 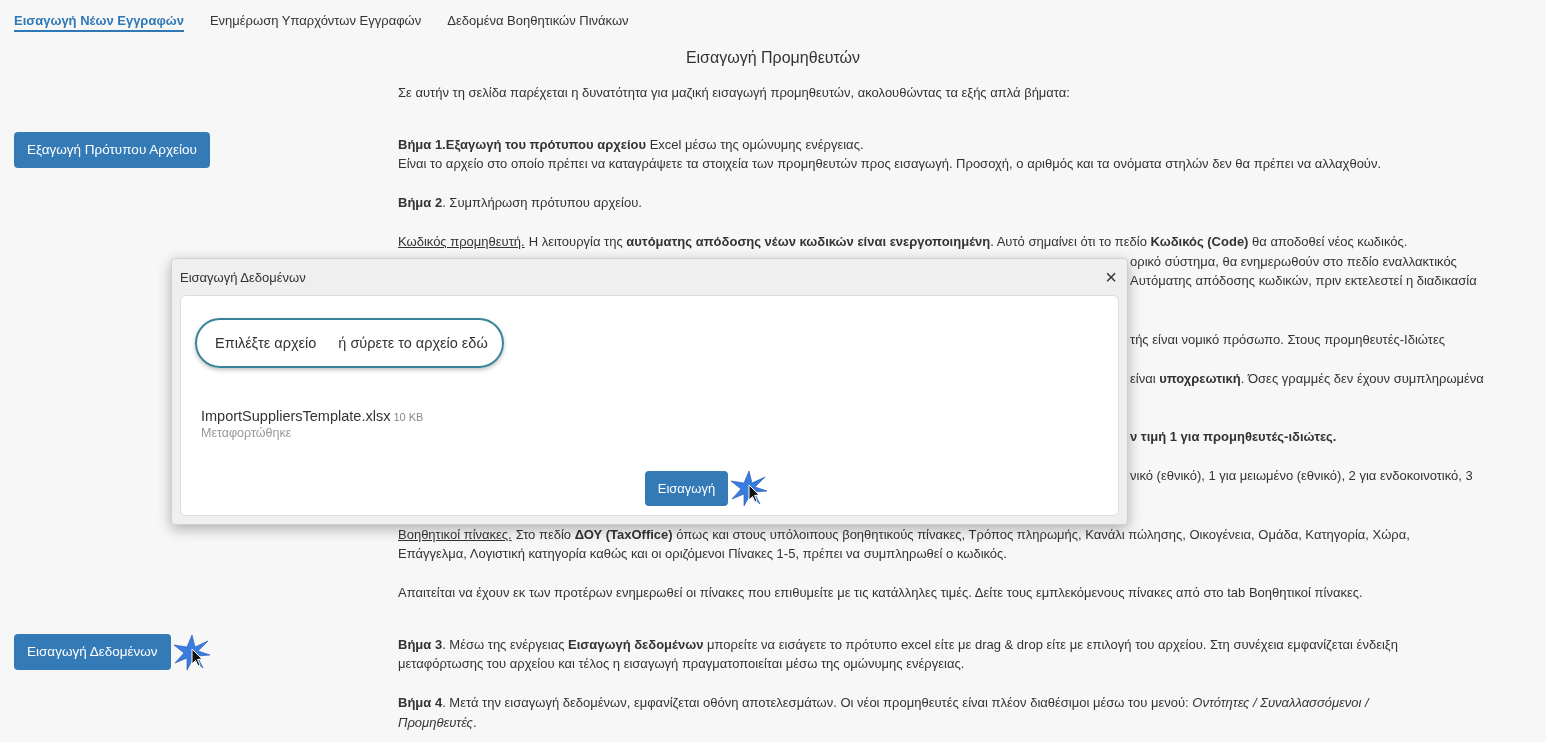 I want to click on page-title: Εισαγωγή Προμηθευτών, so click(x=773, y=58).